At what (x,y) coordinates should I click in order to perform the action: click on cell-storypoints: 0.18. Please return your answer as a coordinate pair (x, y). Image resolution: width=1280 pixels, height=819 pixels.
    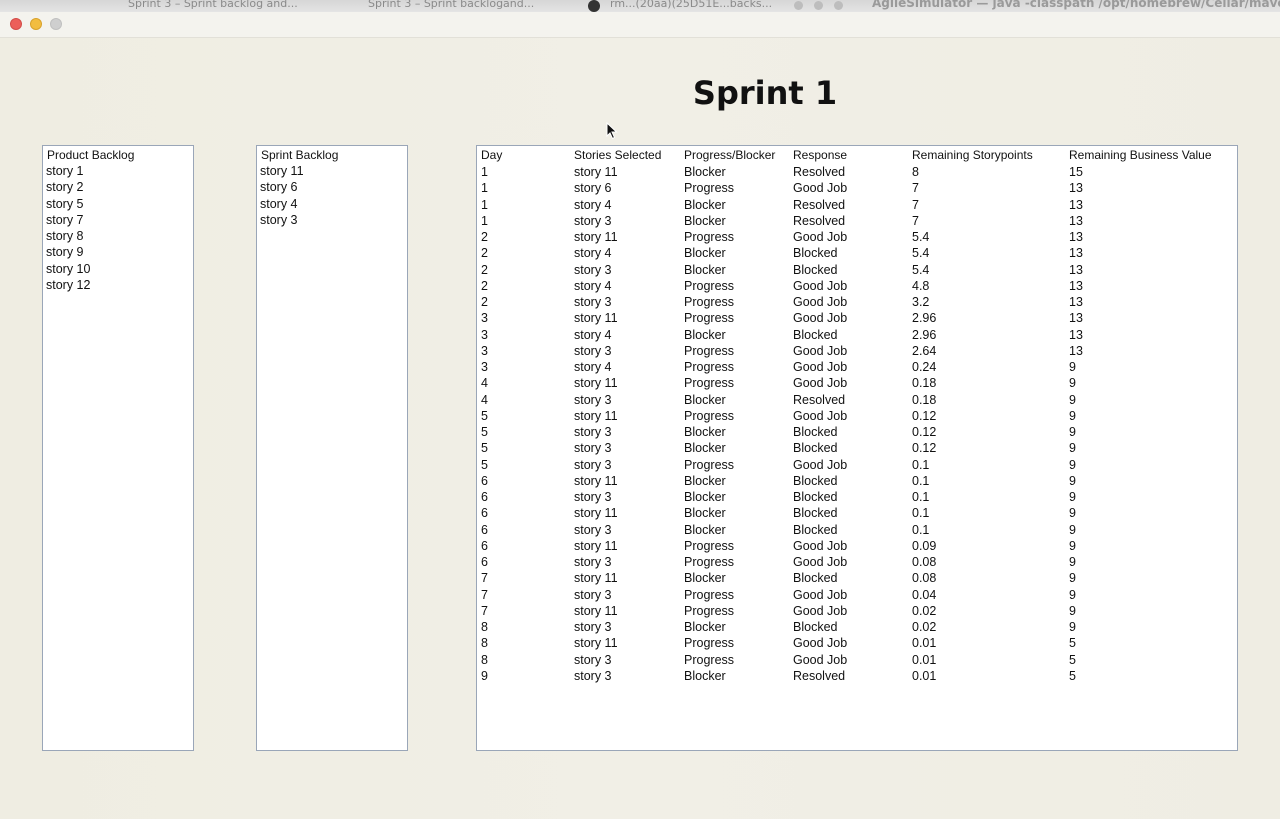
    Looking at the image, I should click on (924, 383).